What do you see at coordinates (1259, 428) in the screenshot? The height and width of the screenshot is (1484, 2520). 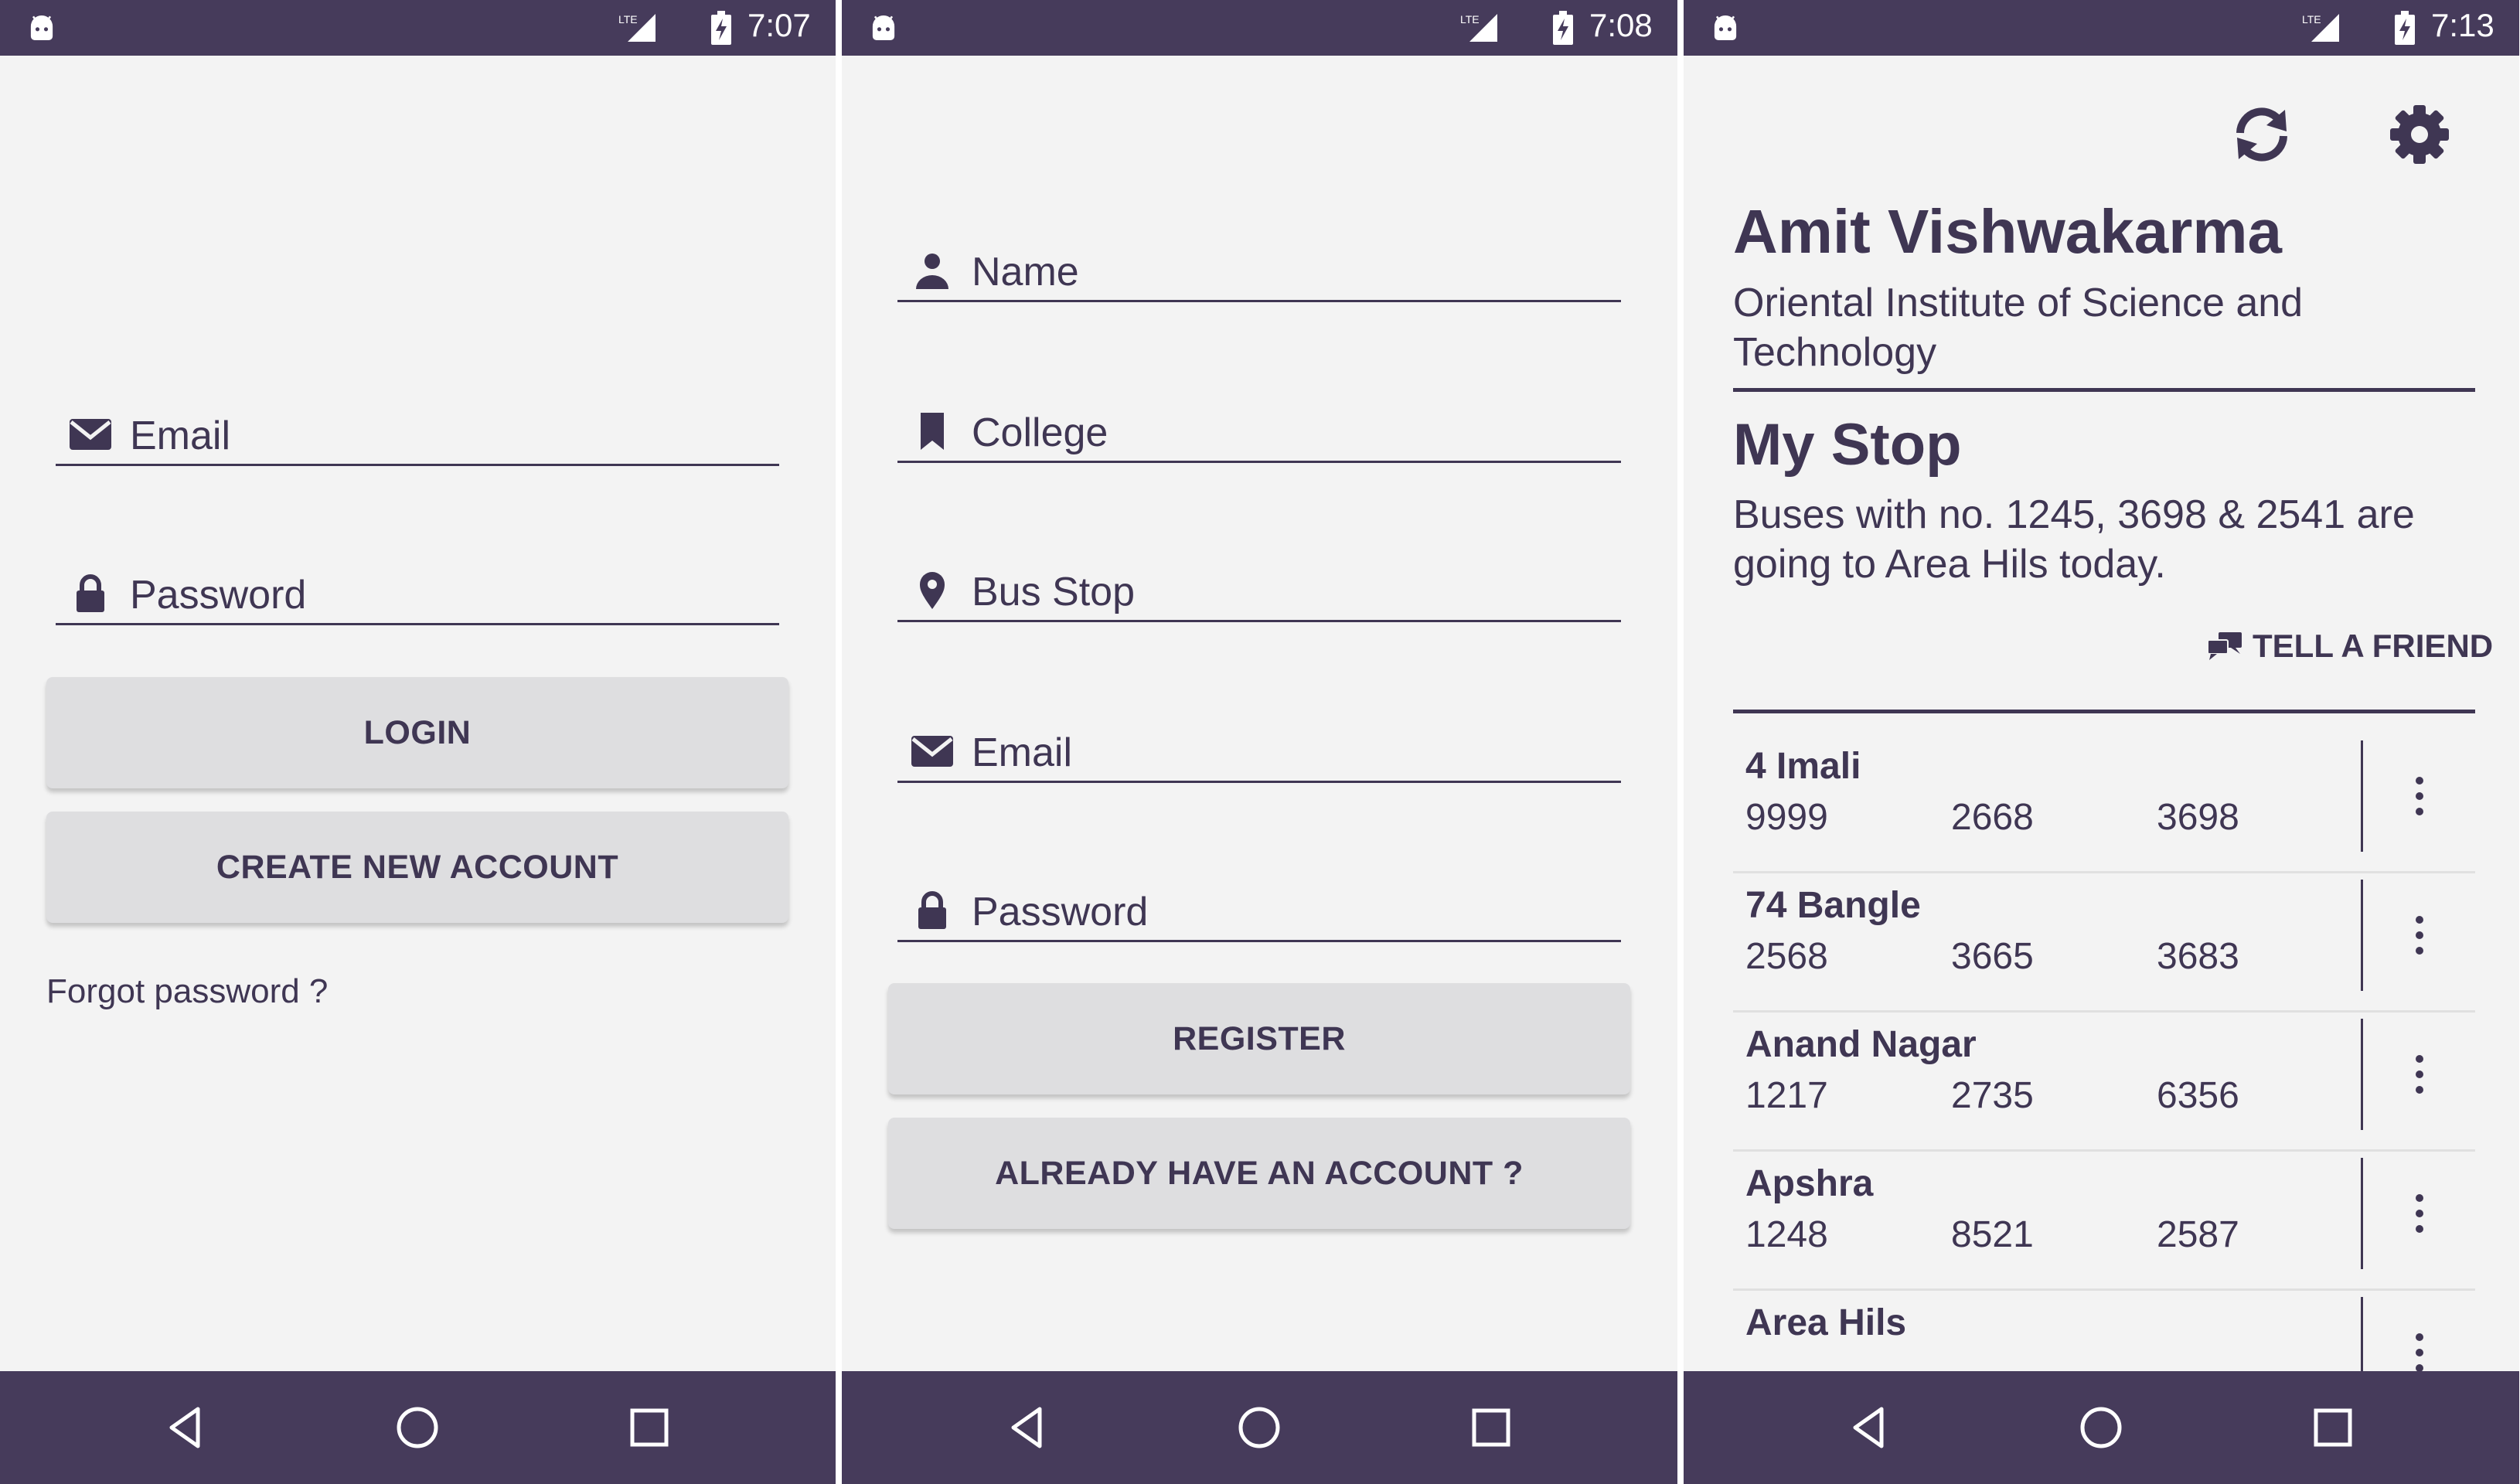 I see `college-field: College` at bounding box center [1259, 428].